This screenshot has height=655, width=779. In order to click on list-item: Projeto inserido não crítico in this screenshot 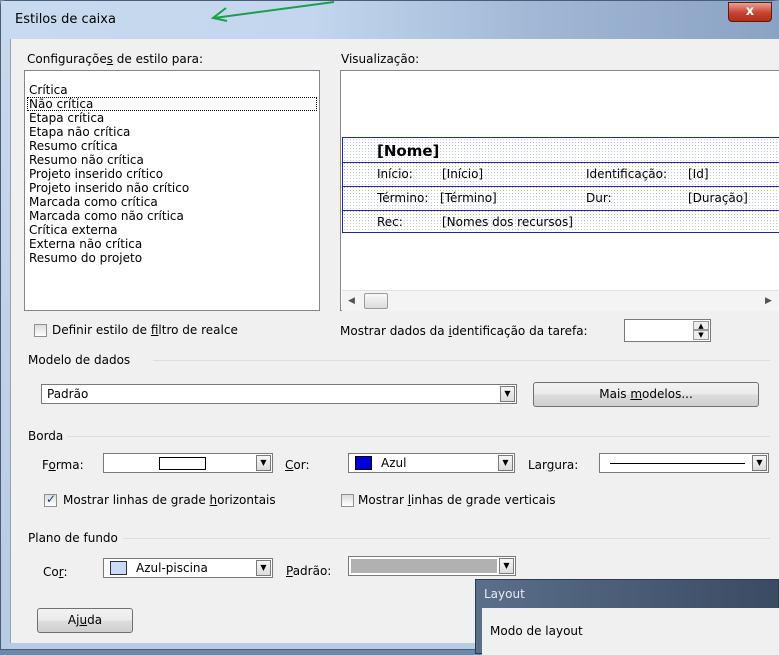, I will do `click(172, 188)`.